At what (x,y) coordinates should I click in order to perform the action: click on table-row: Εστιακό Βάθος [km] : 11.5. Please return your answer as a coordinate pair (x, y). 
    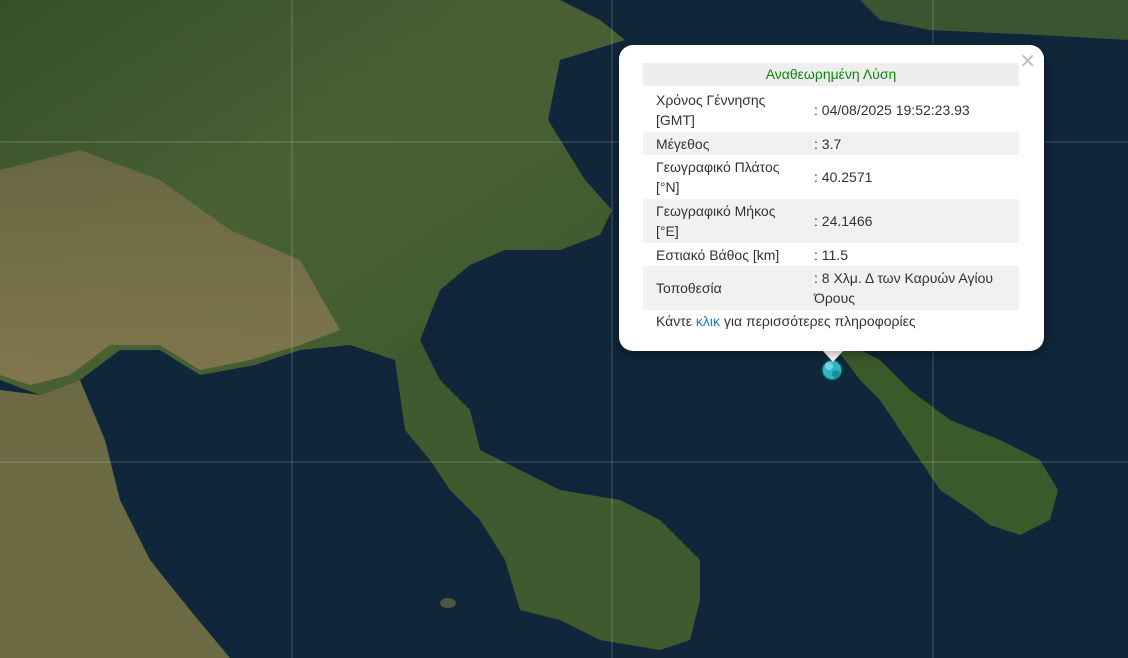
    Looking at the image, I should click on (831, 254).